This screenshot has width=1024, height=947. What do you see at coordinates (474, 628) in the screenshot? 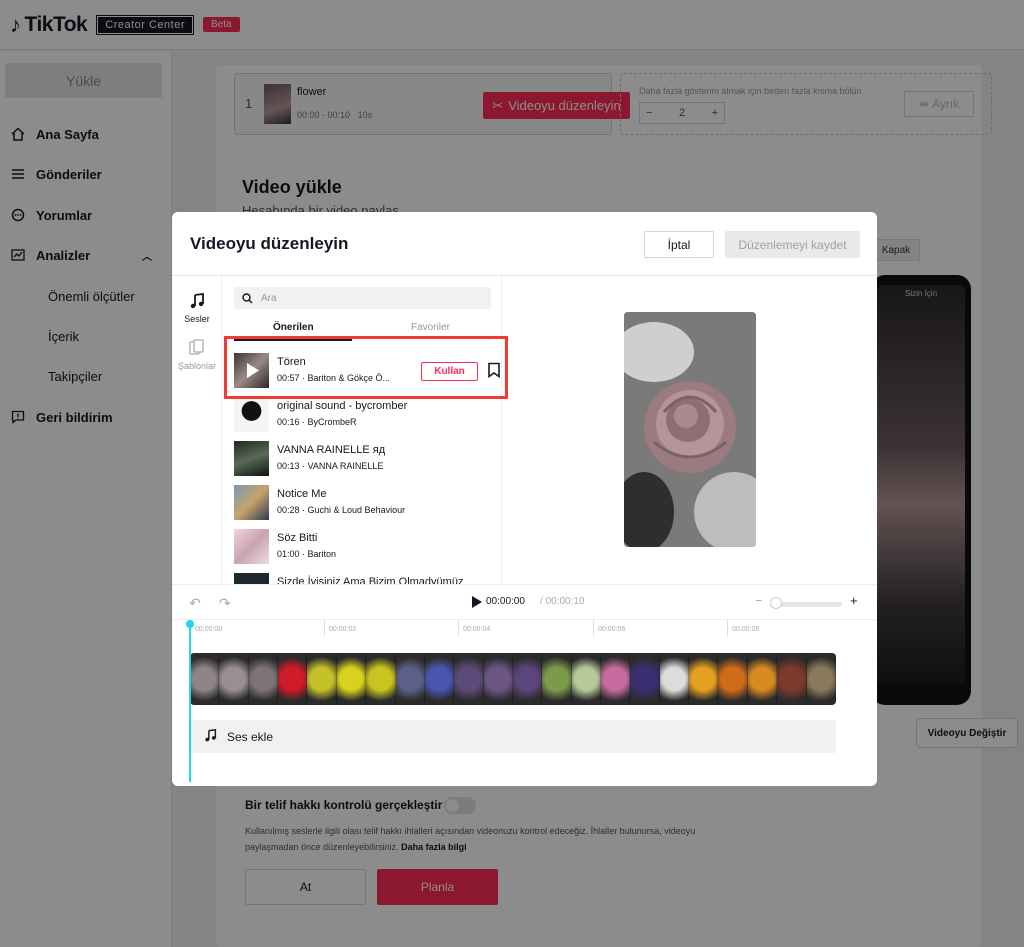
I see `ruler-tick: 00:00:04` at bounding box center [474, 628].